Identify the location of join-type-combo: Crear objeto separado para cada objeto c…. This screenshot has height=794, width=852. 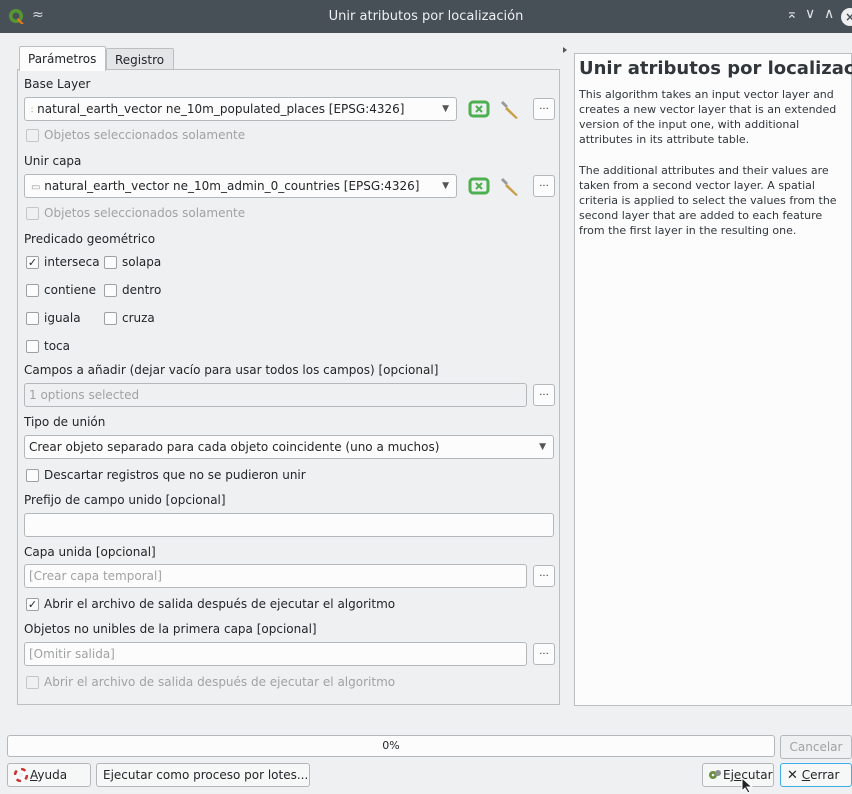
(289, 447).